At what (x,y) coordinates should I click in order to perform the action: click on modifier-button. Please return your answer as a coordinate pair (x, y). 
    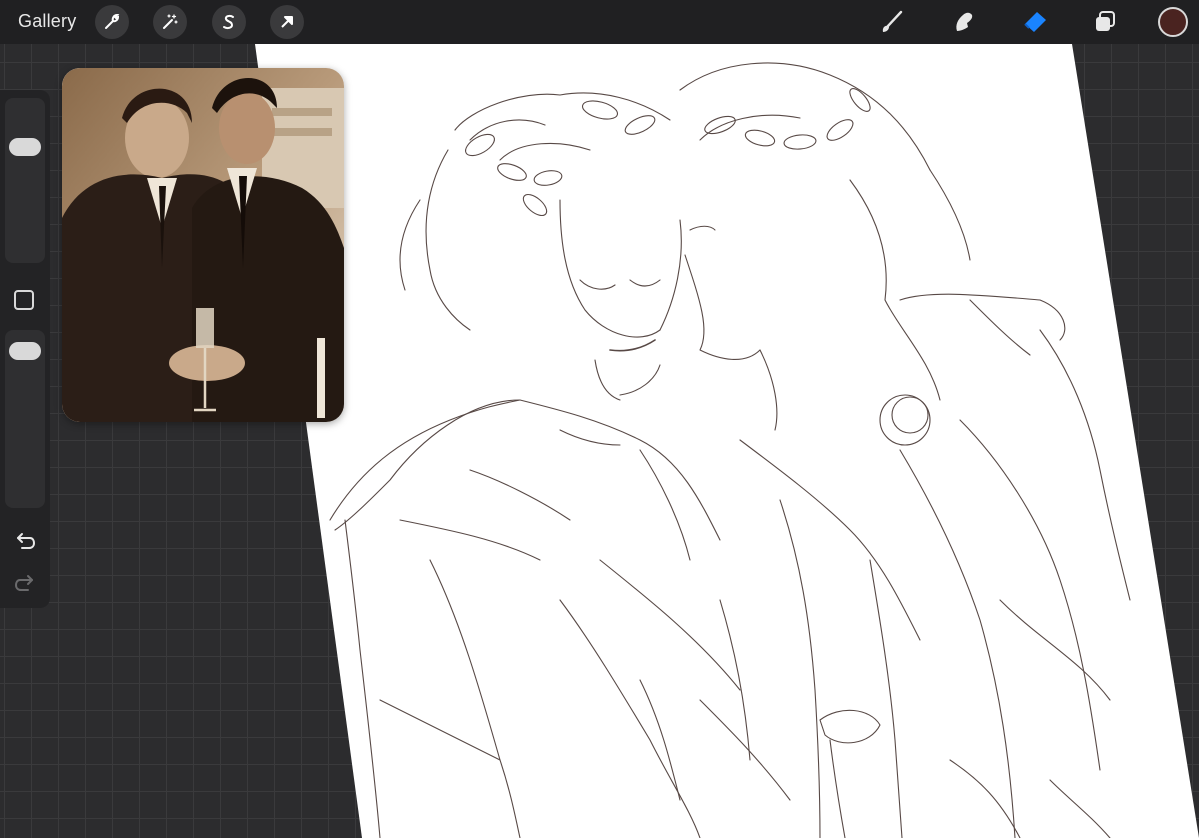
    Looking at the image, I should click on (24, 300).